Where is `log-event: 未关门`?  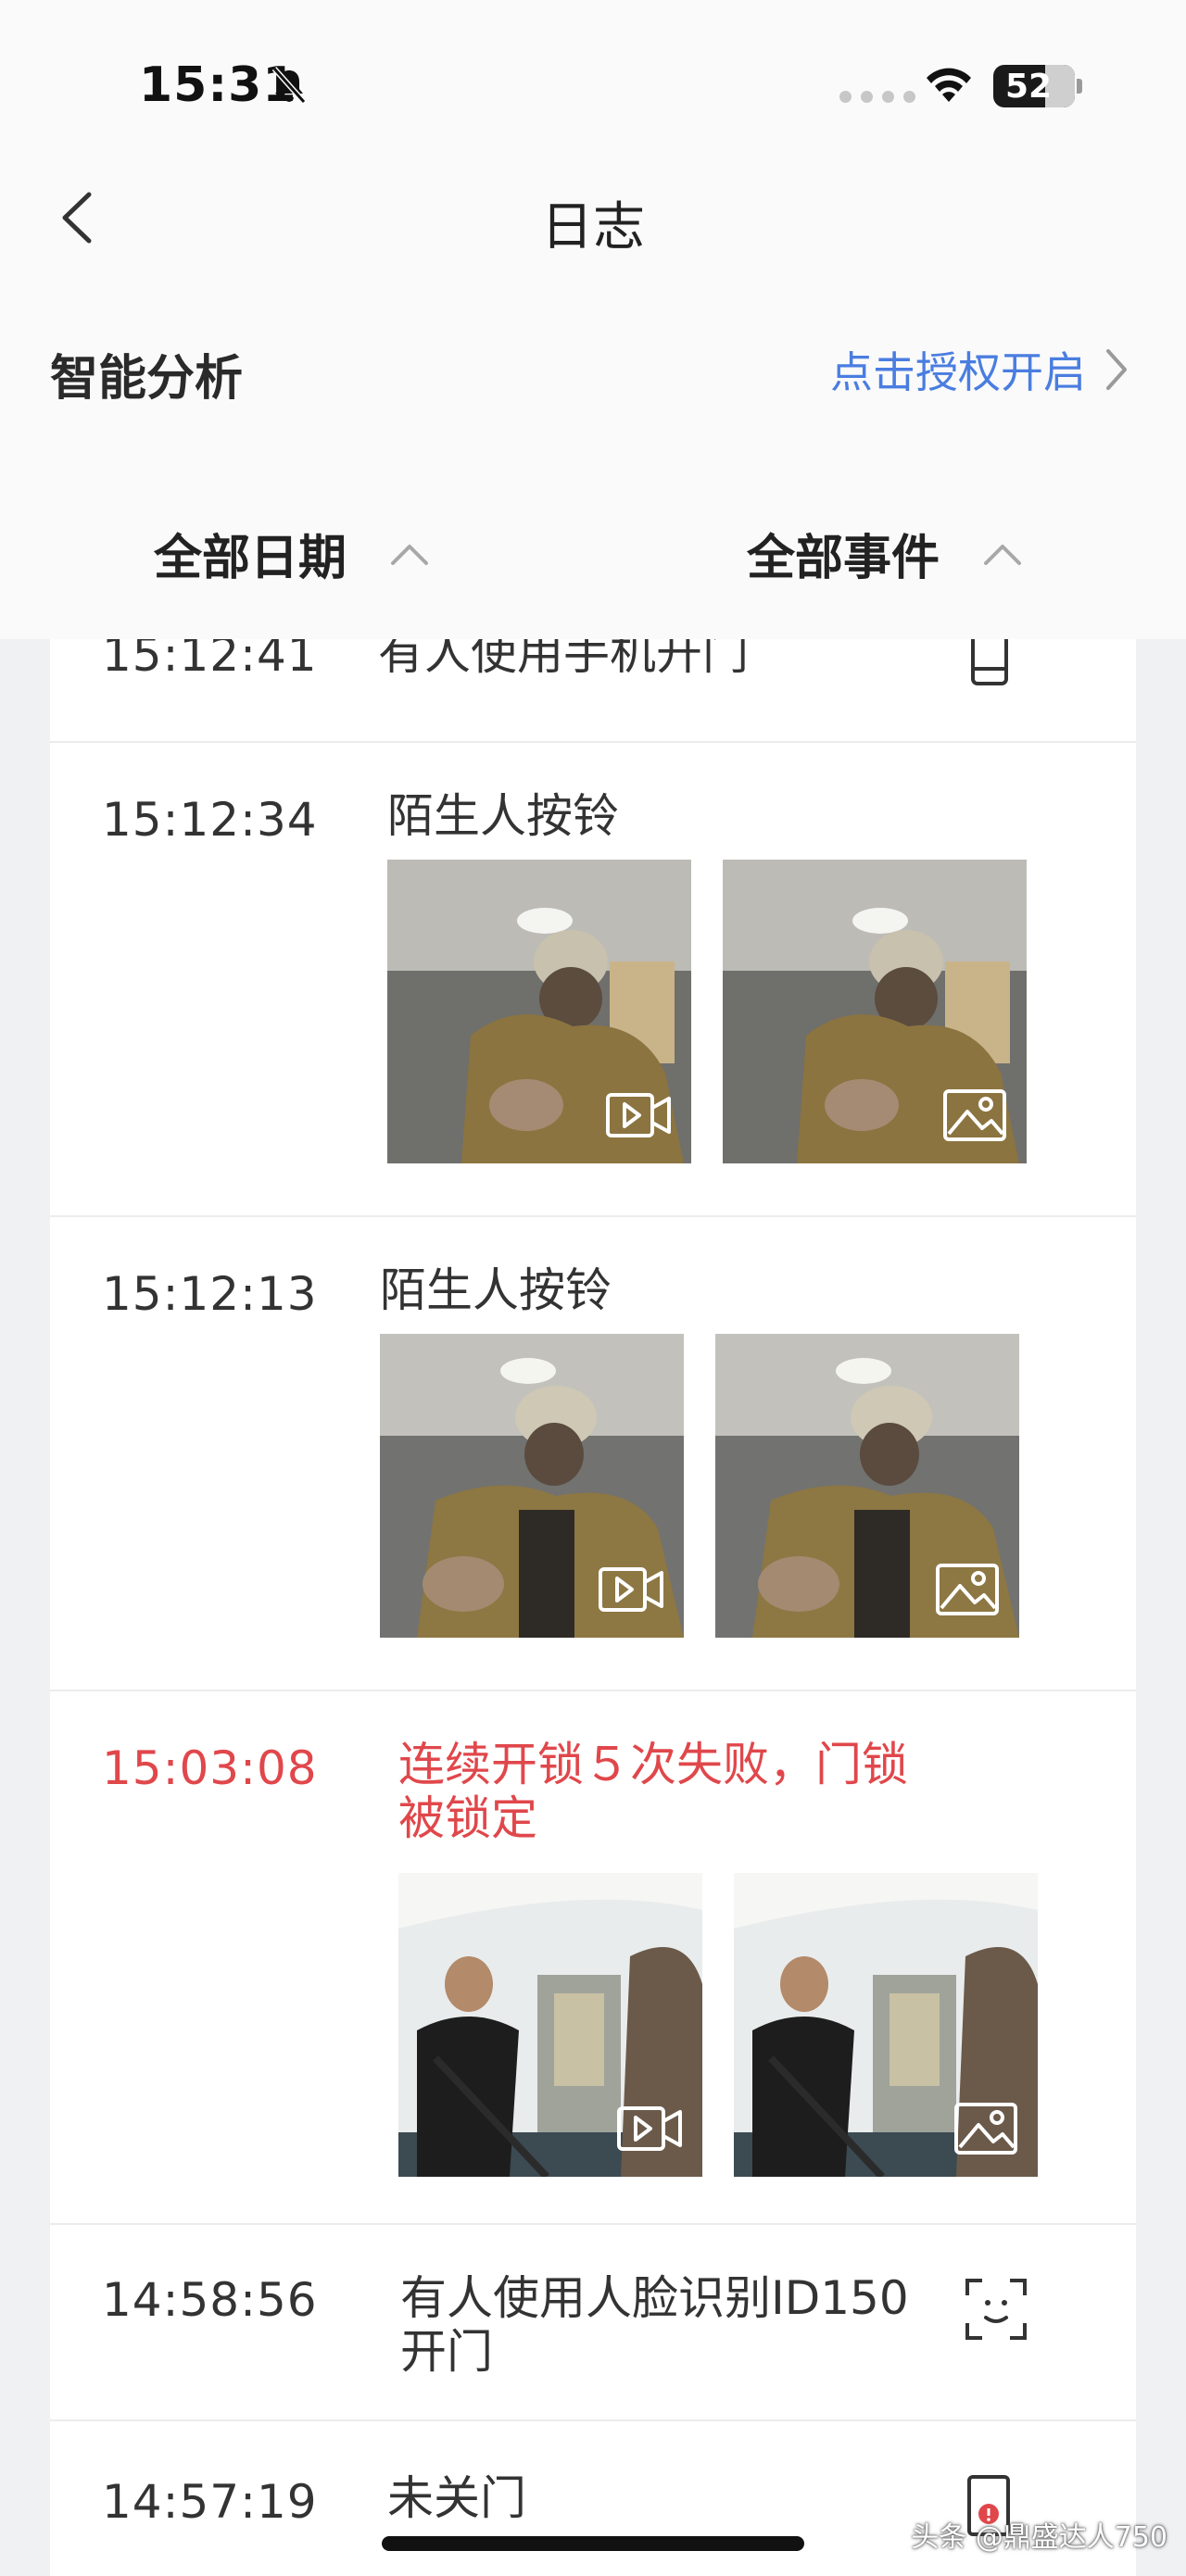
log-event: 未关门 is located at coordinates (456, 2498).